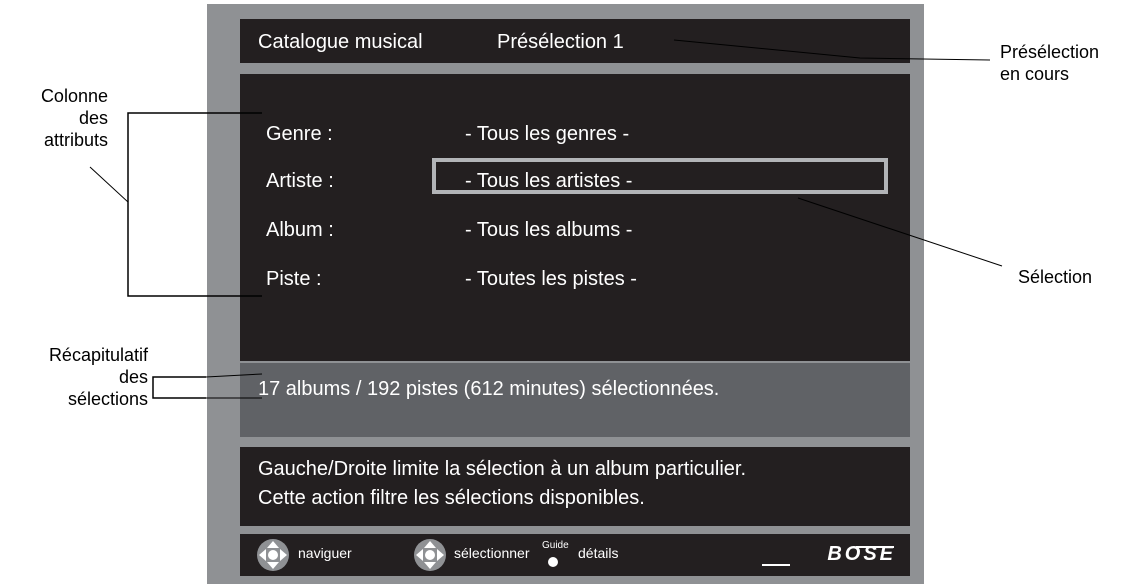  Describe the element at coordinates (1050, 52) in the screenshot. I see `annotation-preset-line1: Présélection` at that location.